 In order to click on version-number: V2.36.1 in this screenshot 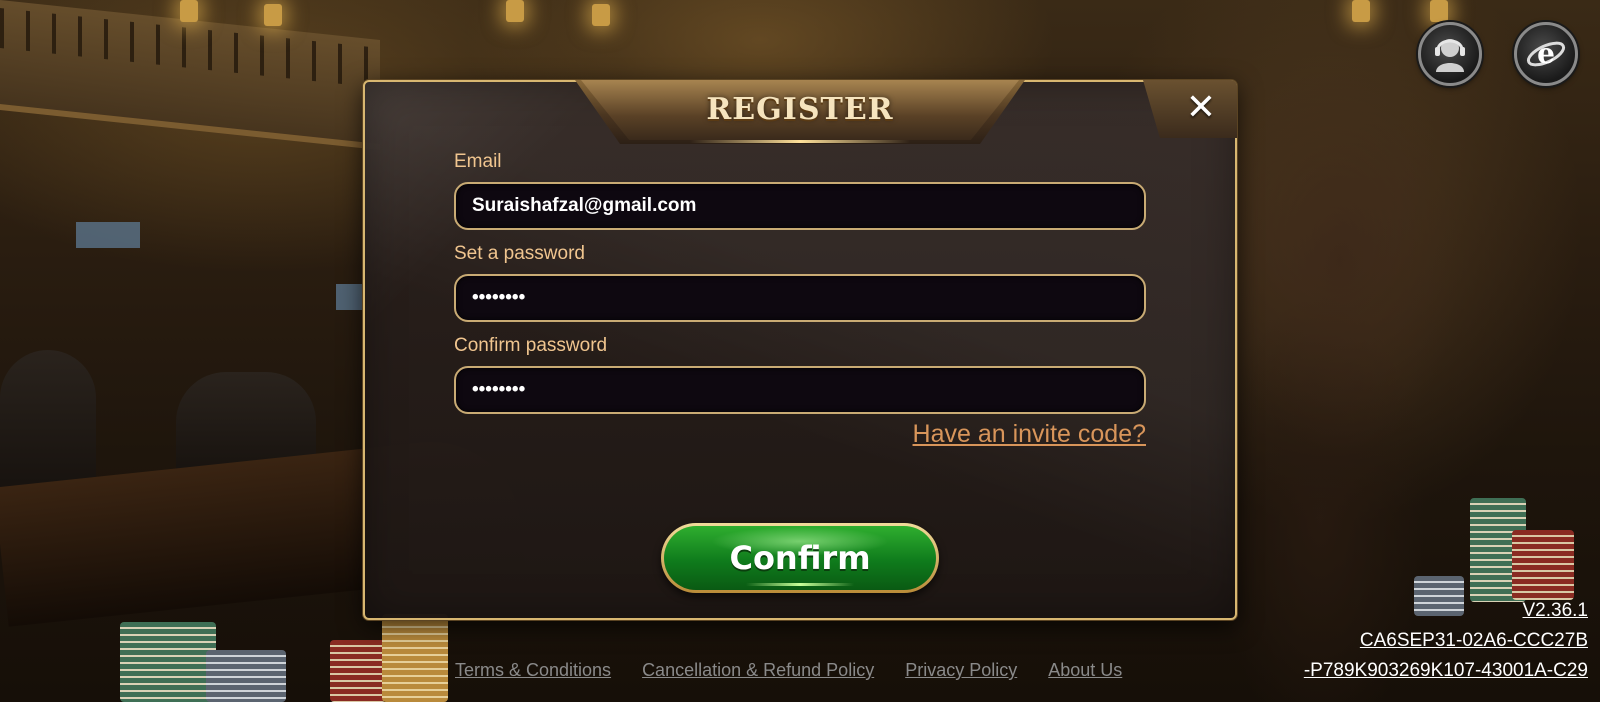, I will do `click(1555, 610)`.